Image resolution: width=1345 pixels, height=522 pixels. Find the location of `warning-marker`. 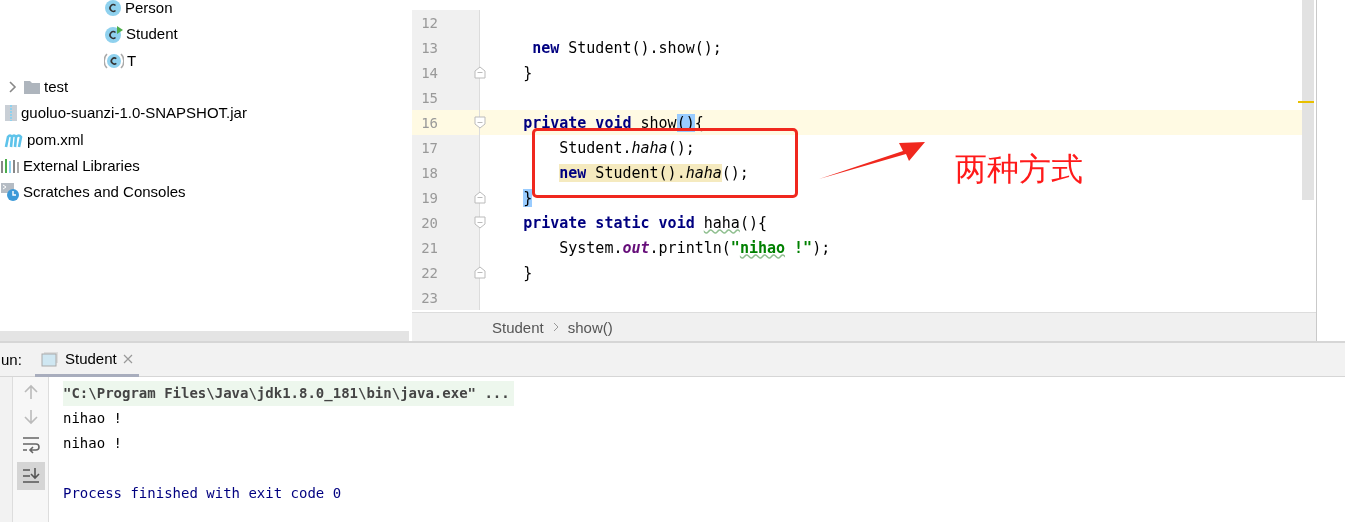

warning-marker is located at coordinates (1306, 102).